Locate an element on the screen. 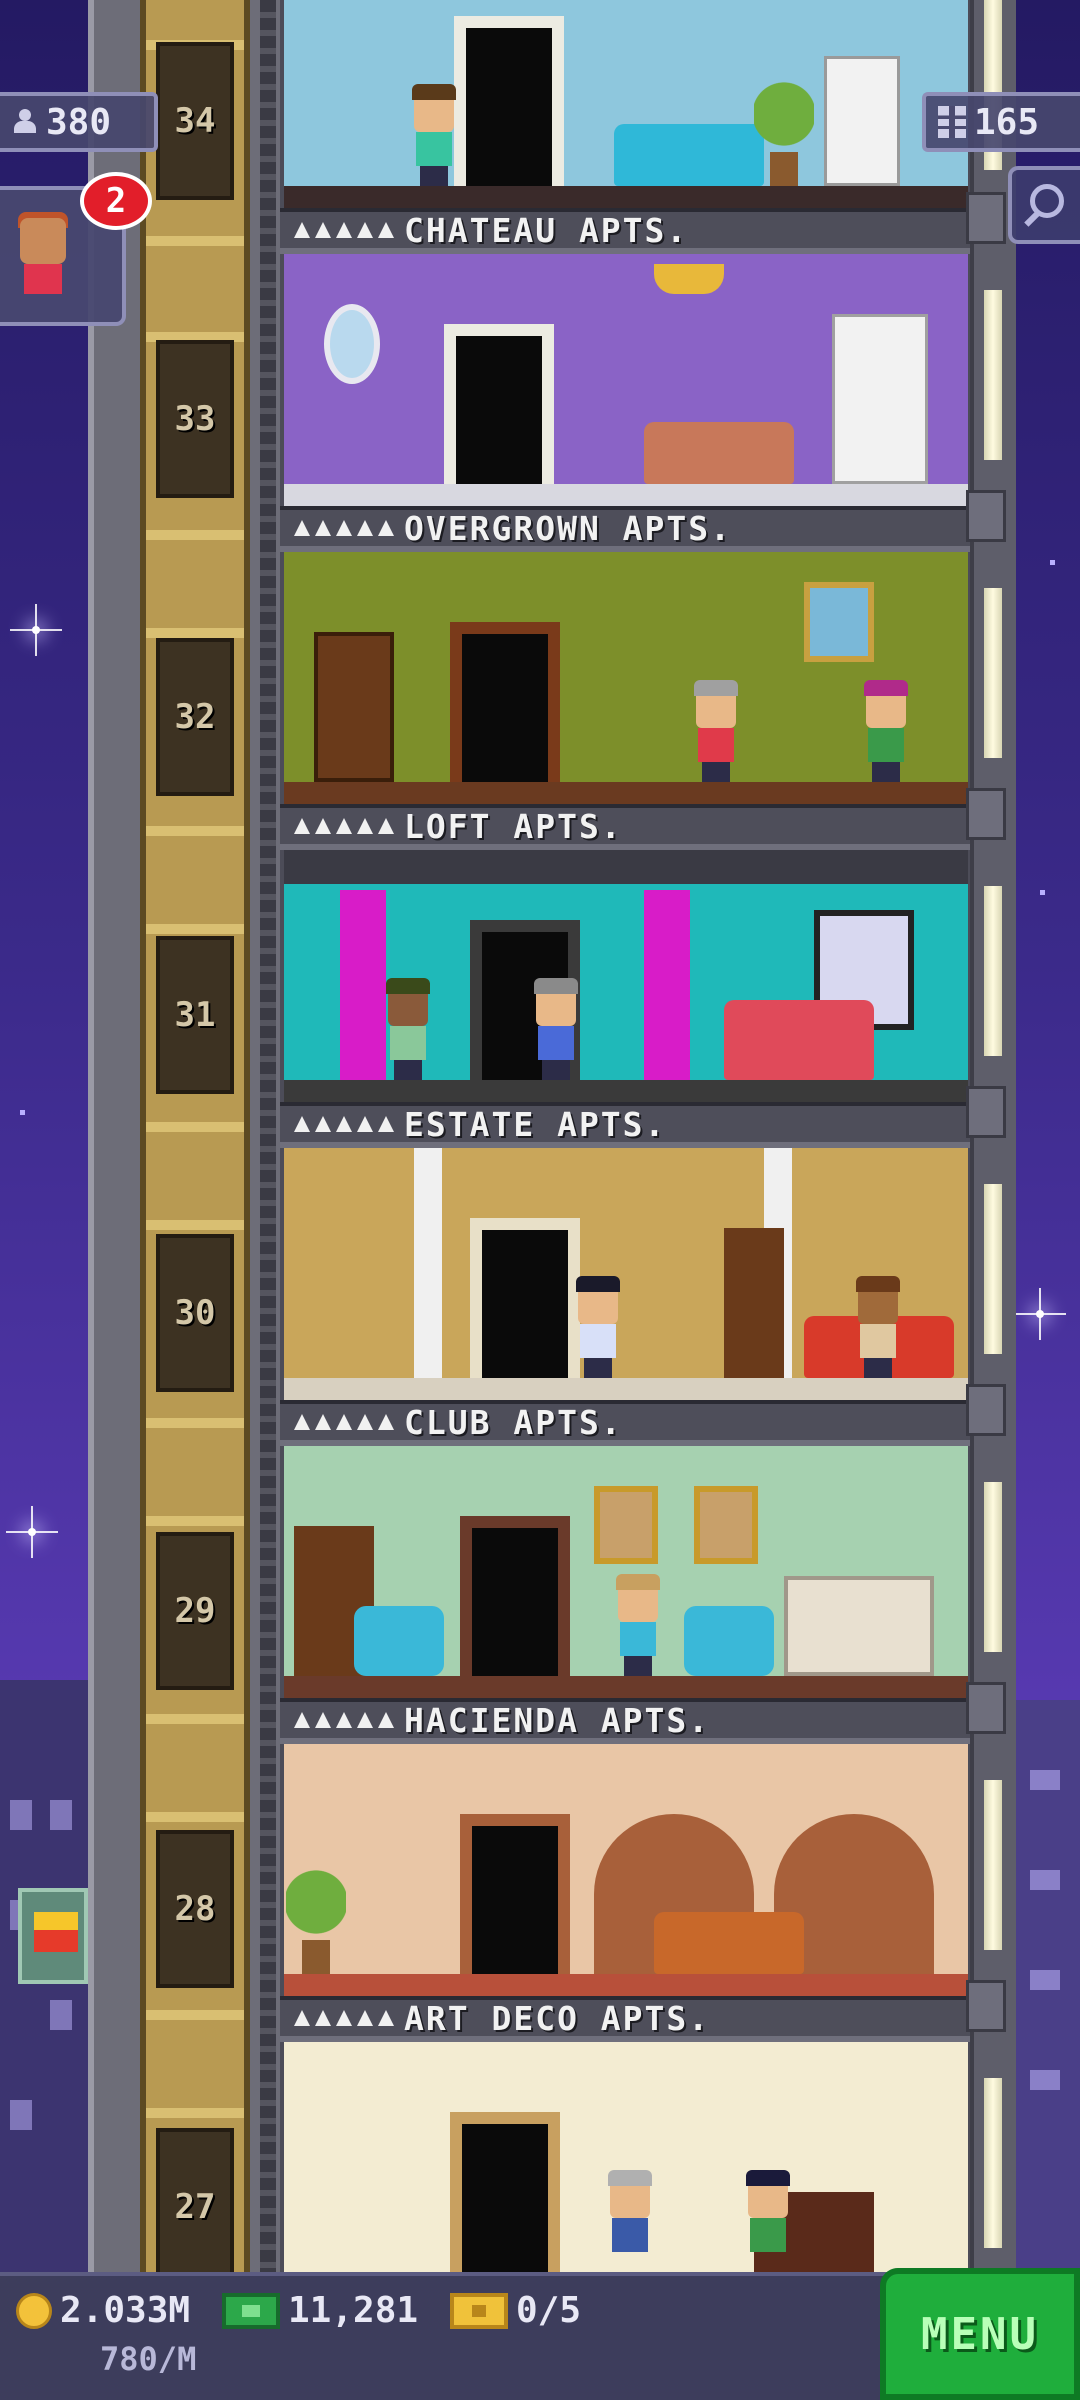 This screenshot has width=1080, height=2400. floor-34: CHATEAU APTS. is located at coordinates (625, 127).